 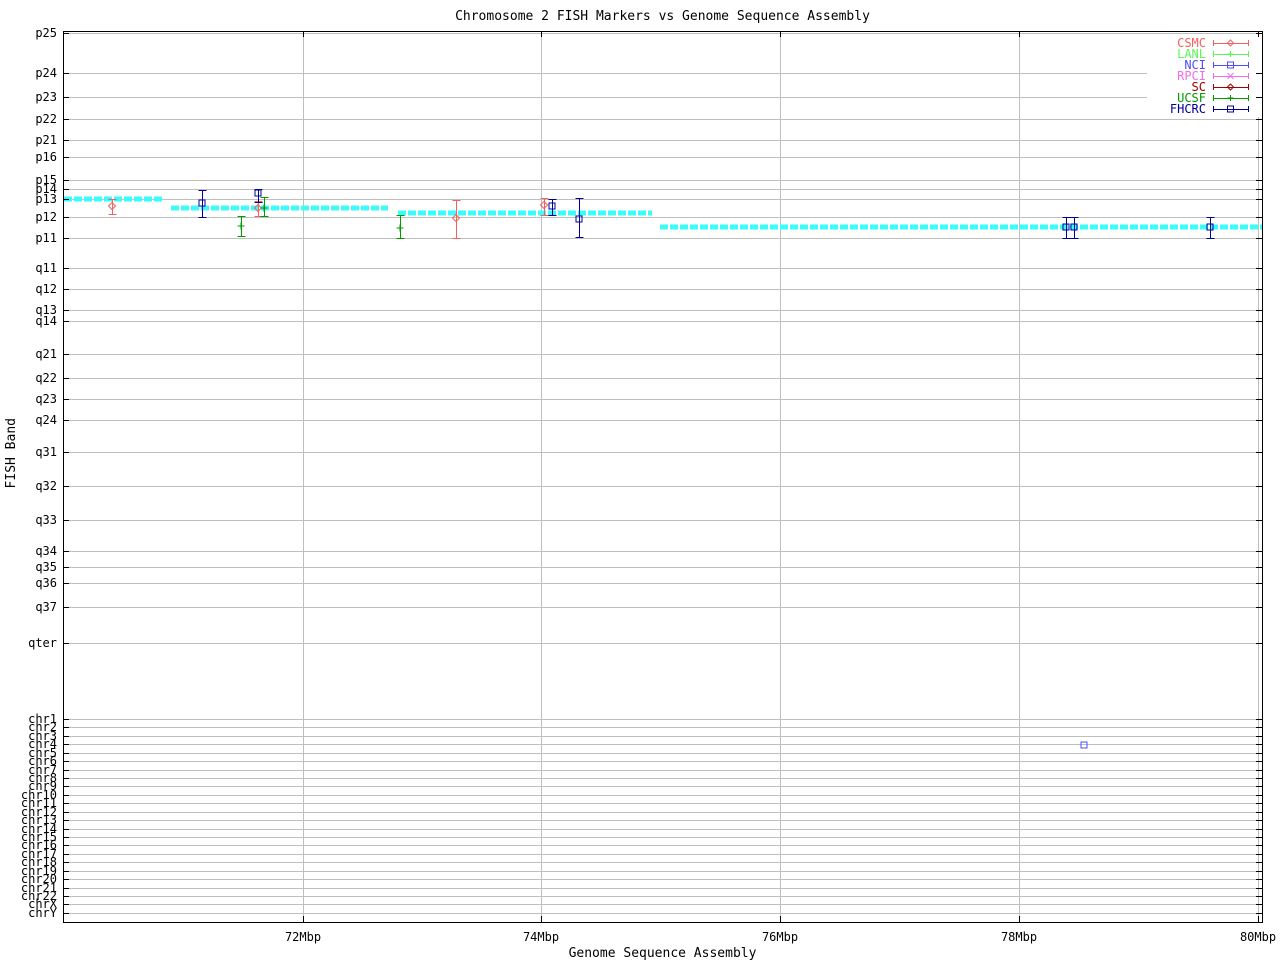 I want to click on x-tick-label-80Mbp: 80Mbp, so click(x=1258, y=937).